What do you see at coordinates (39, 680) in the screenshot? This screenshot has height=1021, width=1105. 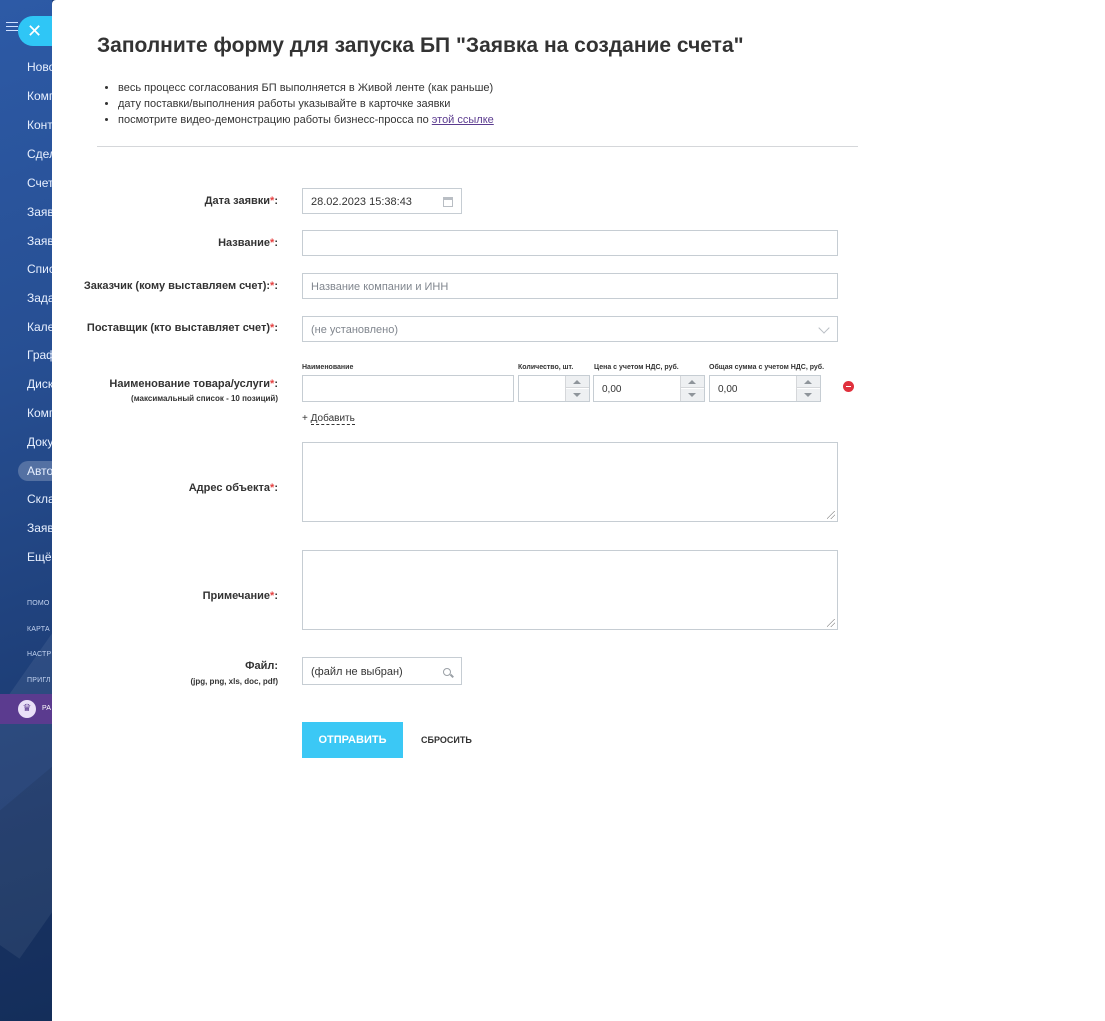 I see `sidebar-link: ПРИГЛ` at bounding box center [39, 680].